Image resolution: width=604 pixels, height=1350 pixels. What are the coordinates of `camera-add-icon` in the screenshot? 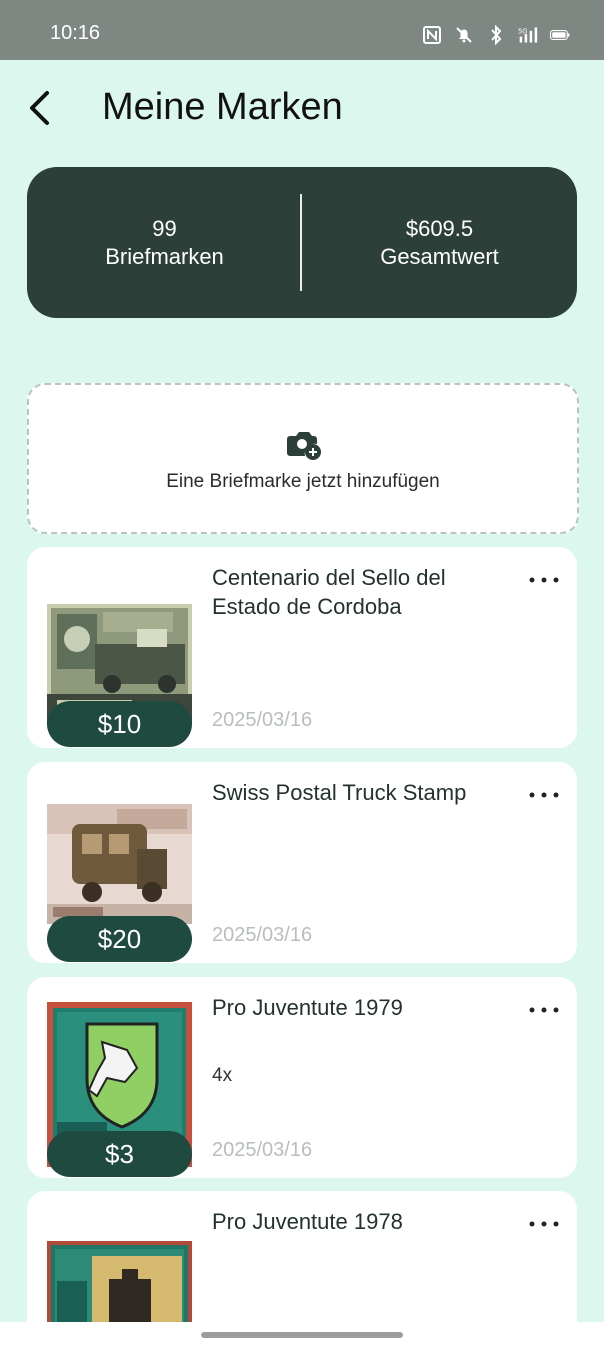 It's located at (304, 446).